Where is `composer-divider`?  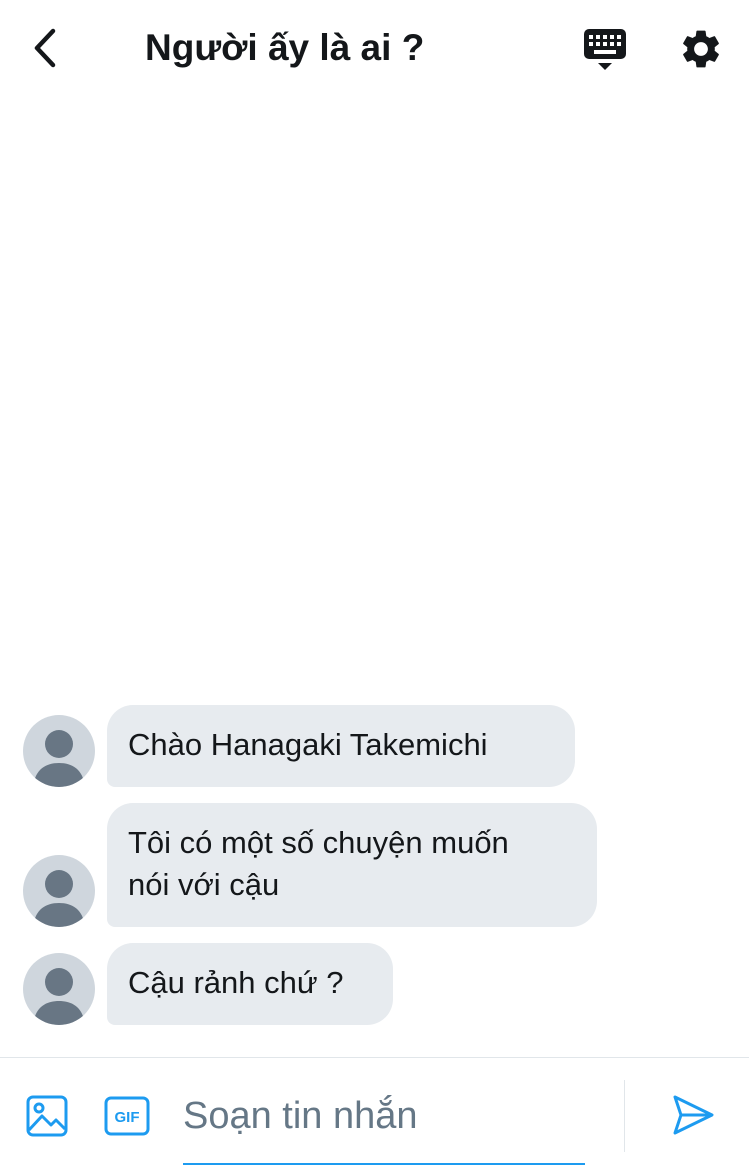 composer-divider is located at coordinates (624, 1116).